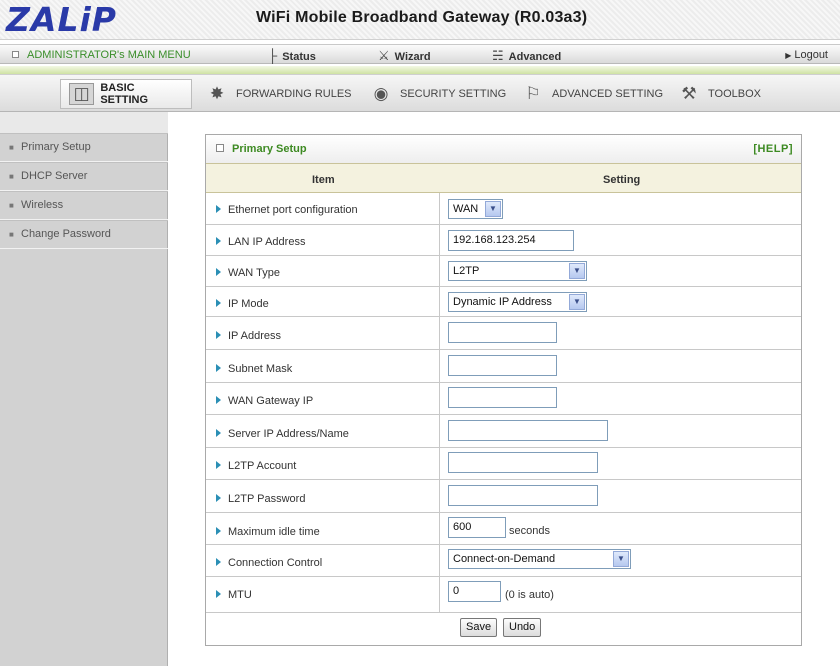 This screenshot has width=840, height=666. What do you see at coordinates (109, 55) in the screenshot?
I see `admin-menu-label: ADMINISTRATOR's MAIN MENU` at bounding box center [109, 55].